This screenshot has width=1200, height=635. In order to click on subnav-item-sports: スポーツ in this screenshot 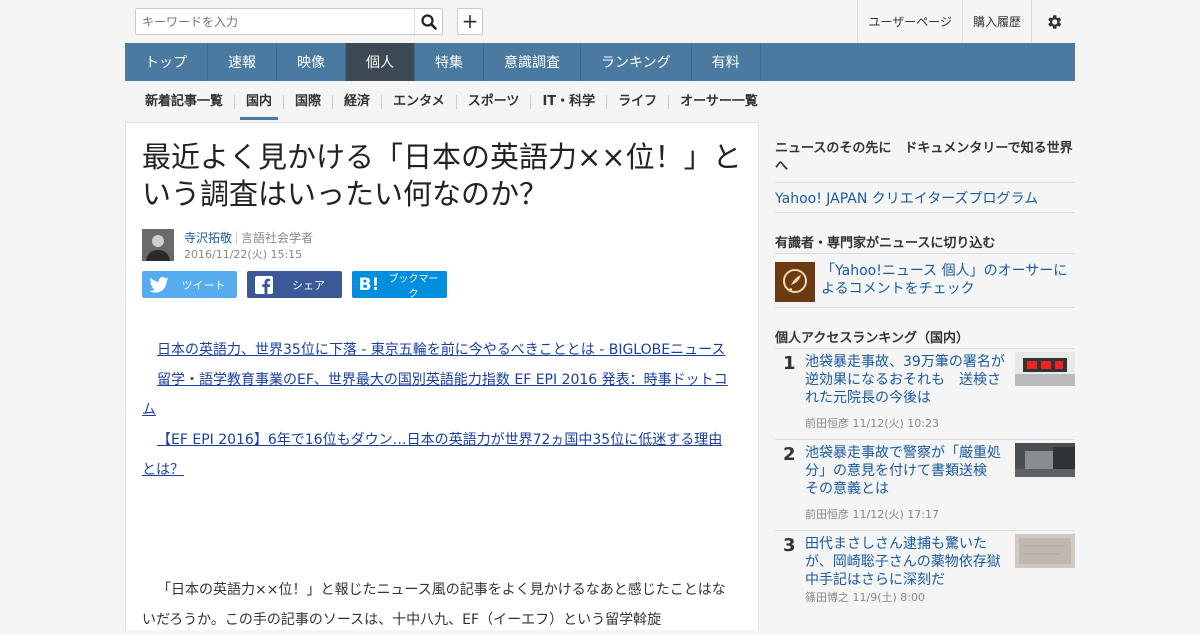, I will do `click(493, 101)`.